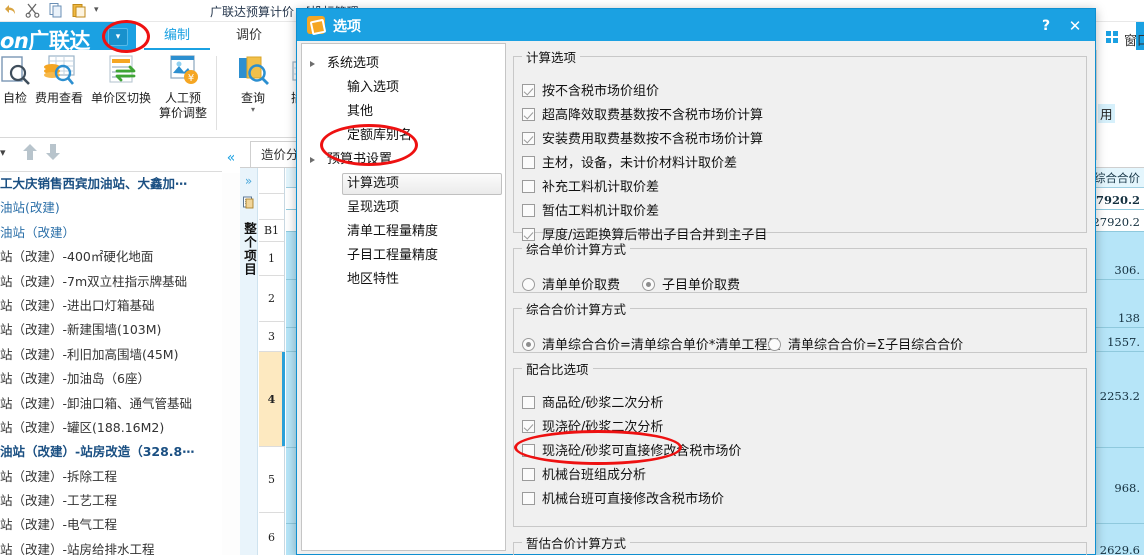  What do you see at coordinates (3, 152) in the screenshot?
I see `subtoolbar-dropdown-icon: ▾` at bounding box center [3, 152].